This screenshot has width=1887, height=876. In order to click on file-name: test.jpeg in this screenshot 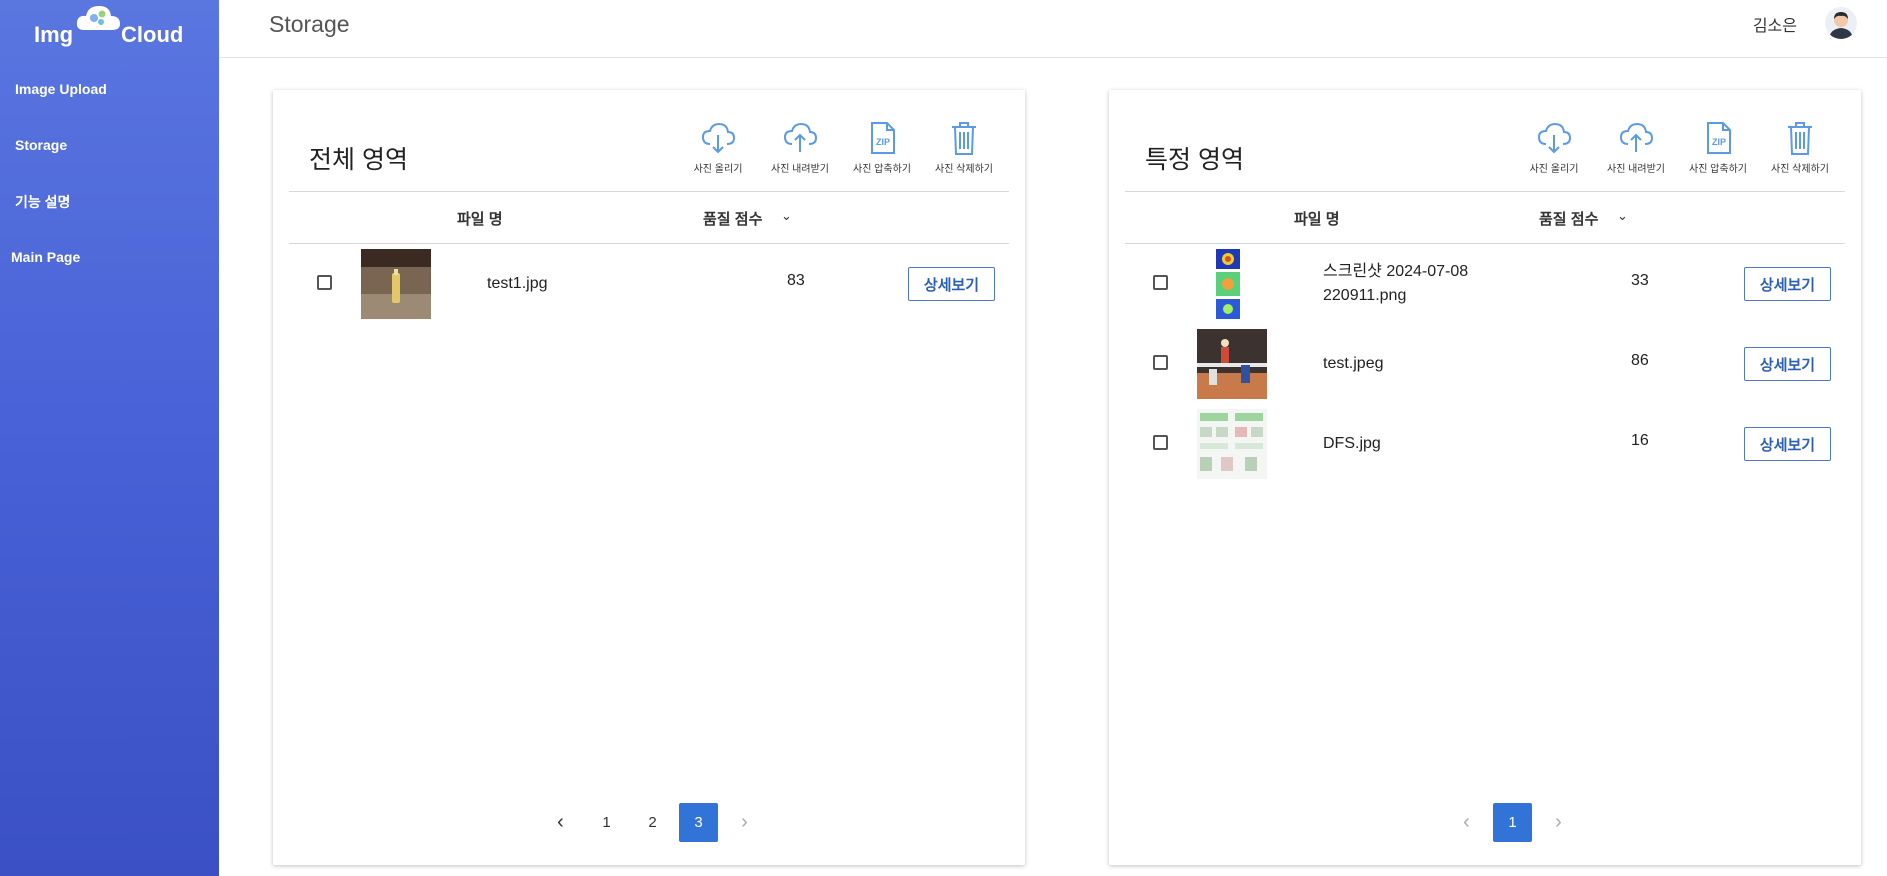, I will do `click(1353, 363)`.